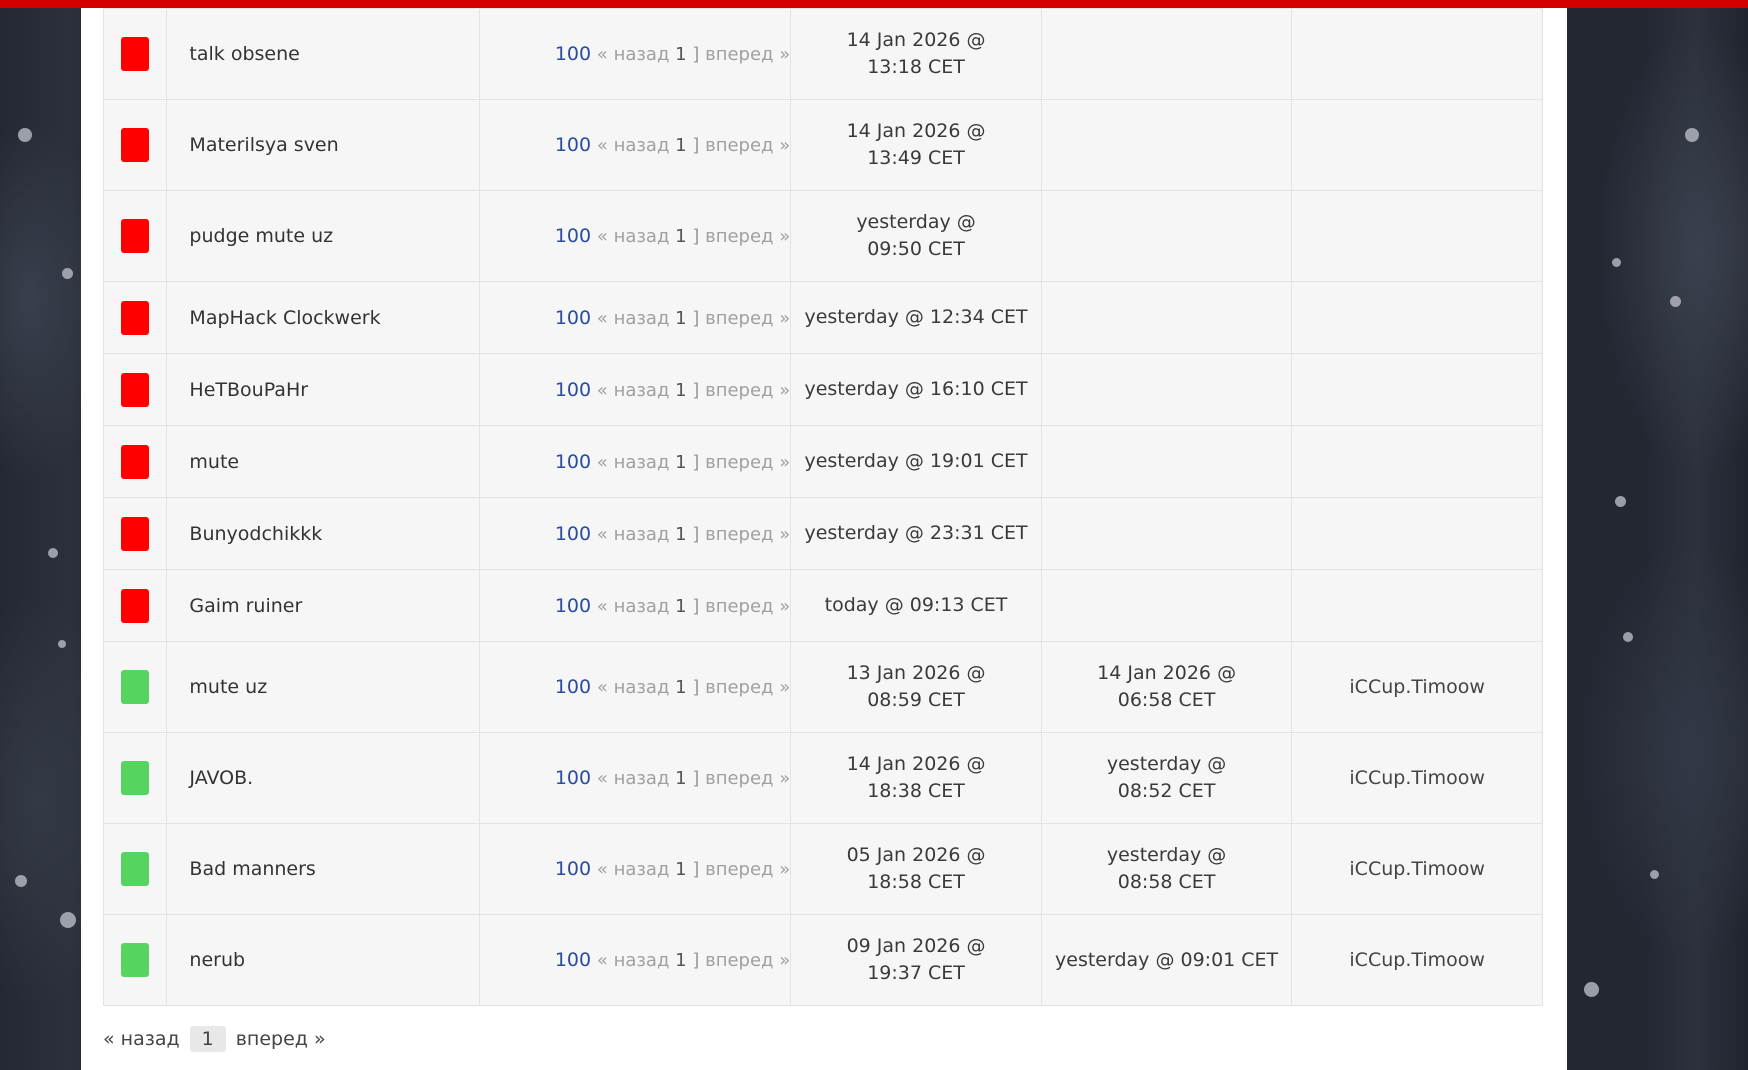 The height and width of the screenshot is (1070, 1748). I want to click on pagination-next-link: вперед », so click(281, 1039).